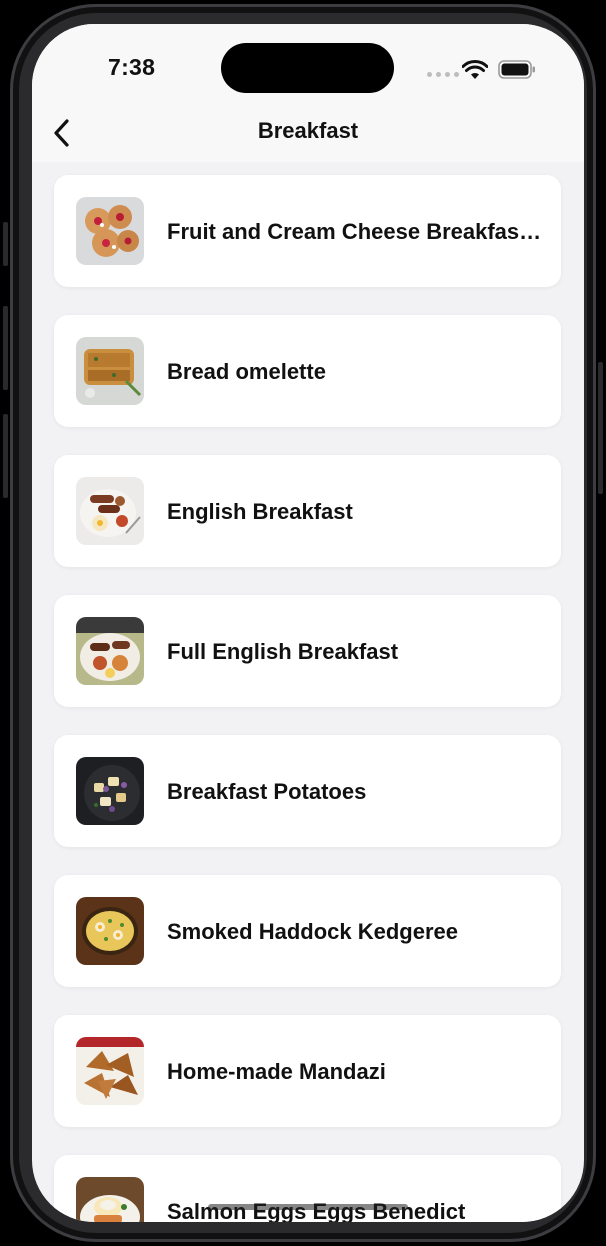 This screenshot has width=606, height=1246. I want to click on navigation-bar: Breakfast, so click(308, 138).